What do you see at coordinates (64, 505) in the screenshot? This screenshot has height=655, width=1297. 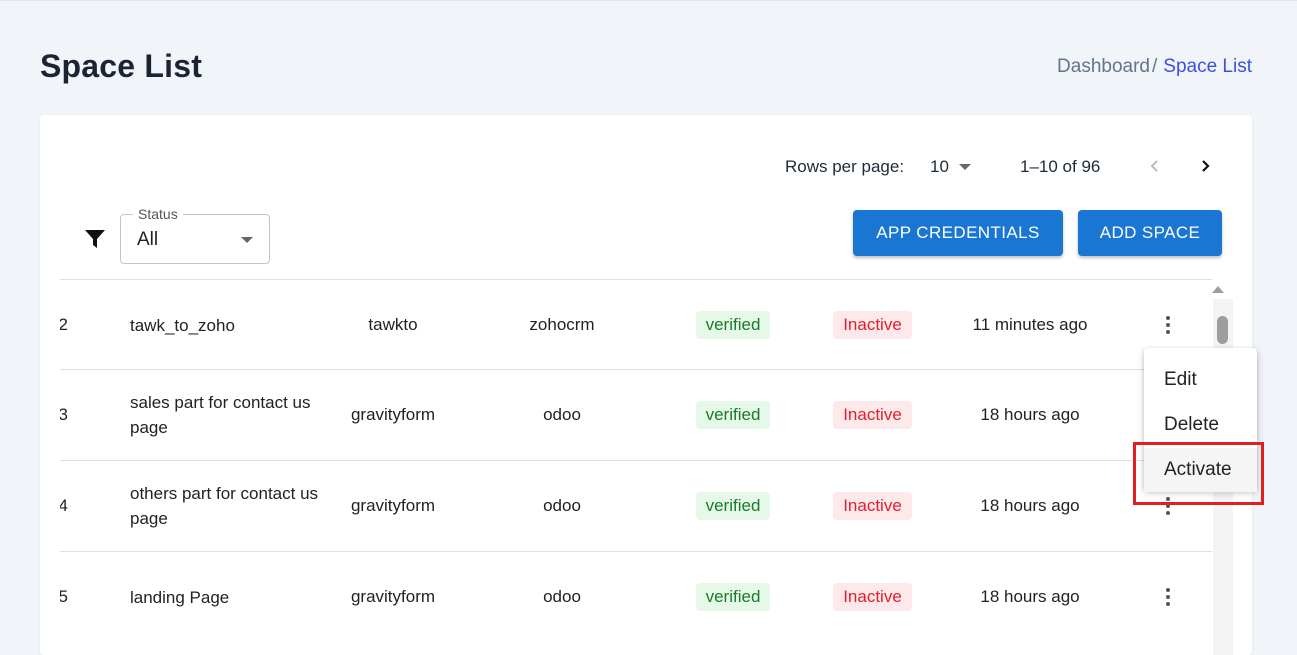 I see `row-id: 4` at bounding box center [64, 505].